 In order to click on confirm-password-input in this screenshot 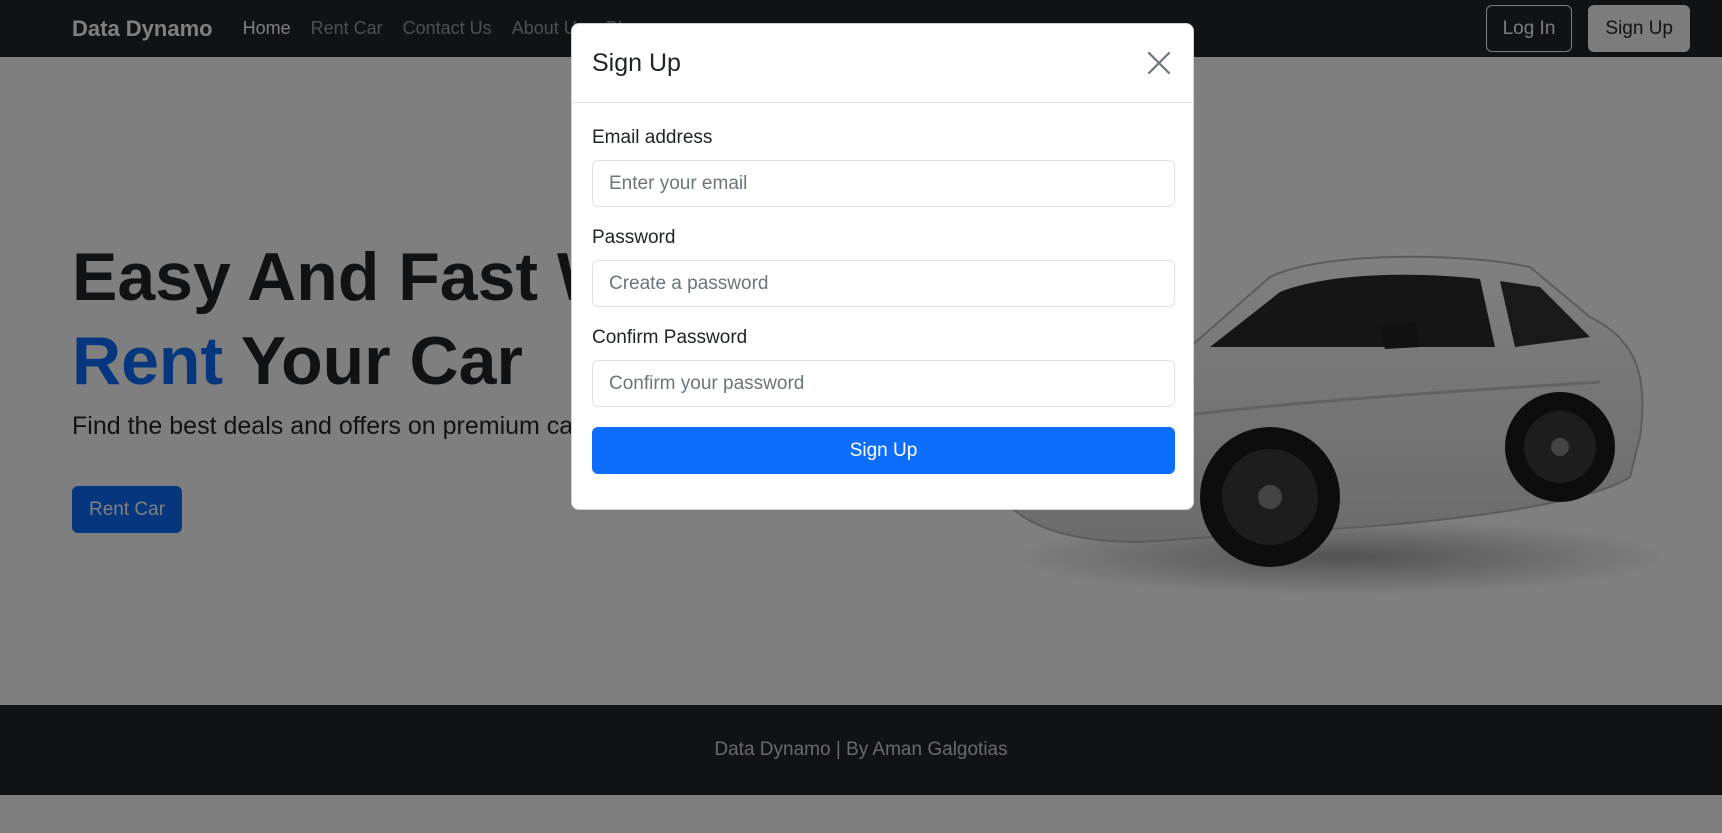, I will do `click(883, 383)`.